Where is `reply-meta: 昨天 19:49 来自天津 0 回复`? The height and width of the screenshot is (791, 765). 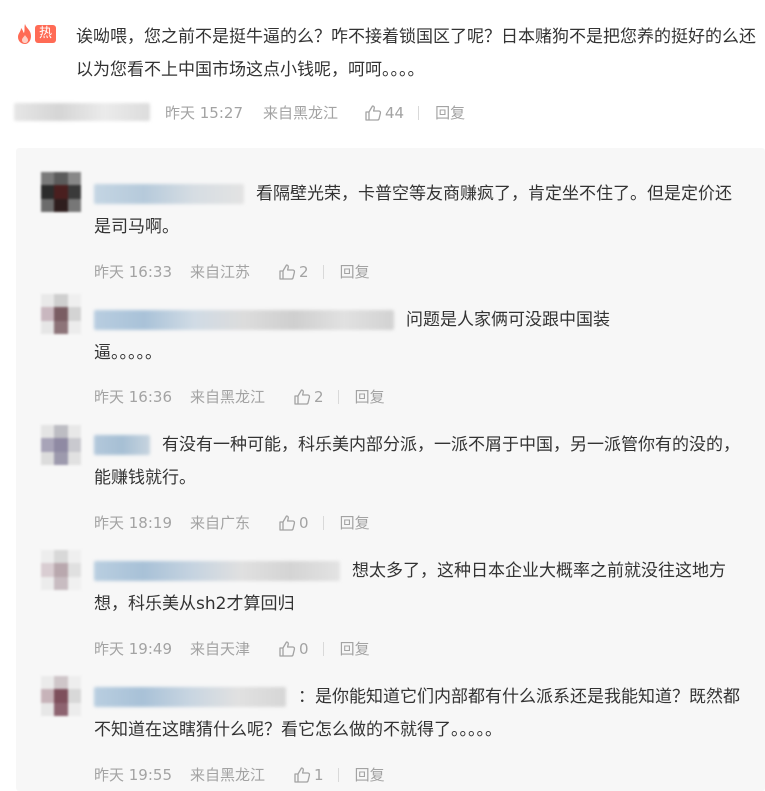 reply-meta: 昨天 19:49 来自天津 0 回复 is located at coordinates (232, 648).